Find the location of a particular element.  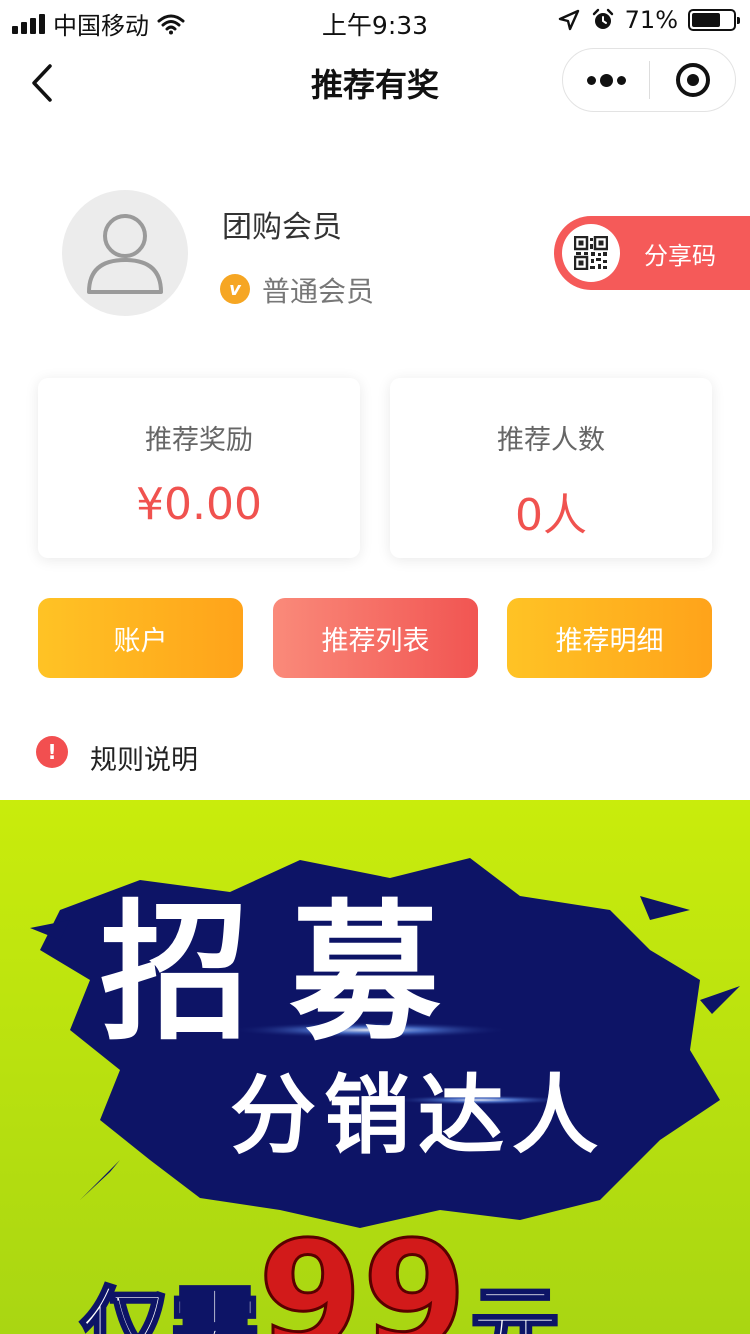

reward-label: 推荐奖励 is located at coordinates (199, 440).